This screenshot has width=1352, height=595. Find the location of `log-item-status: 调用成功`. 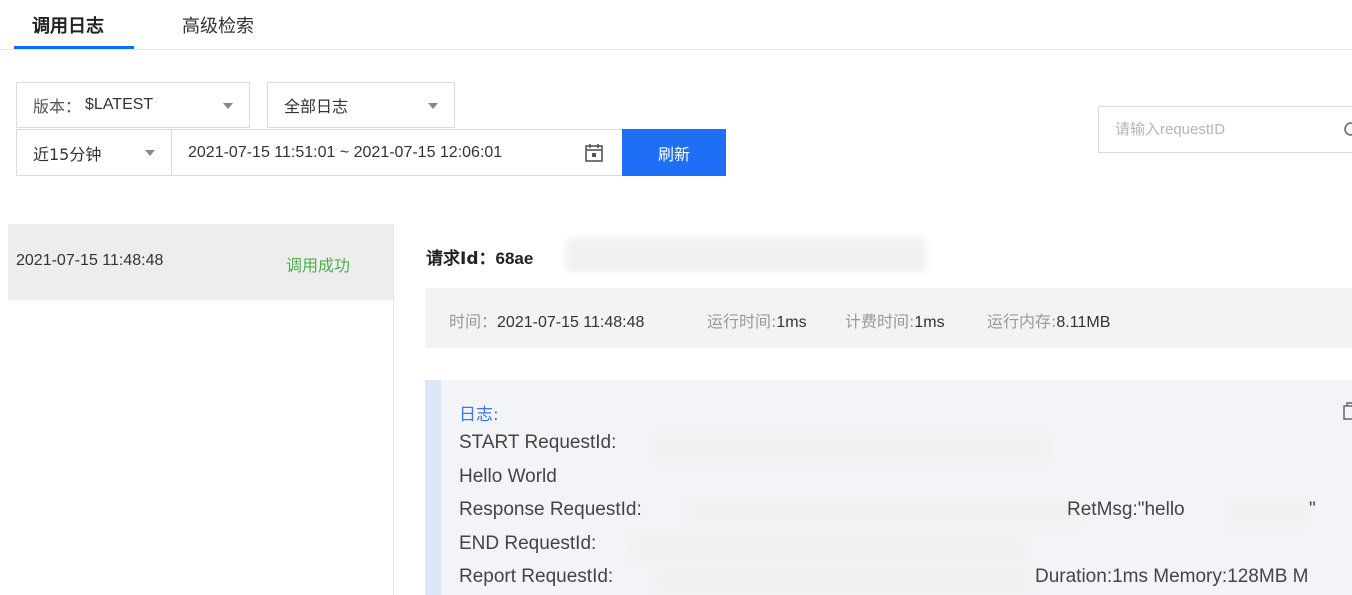

log-item-status: 调用成功 is located at coordinates (318, 265).